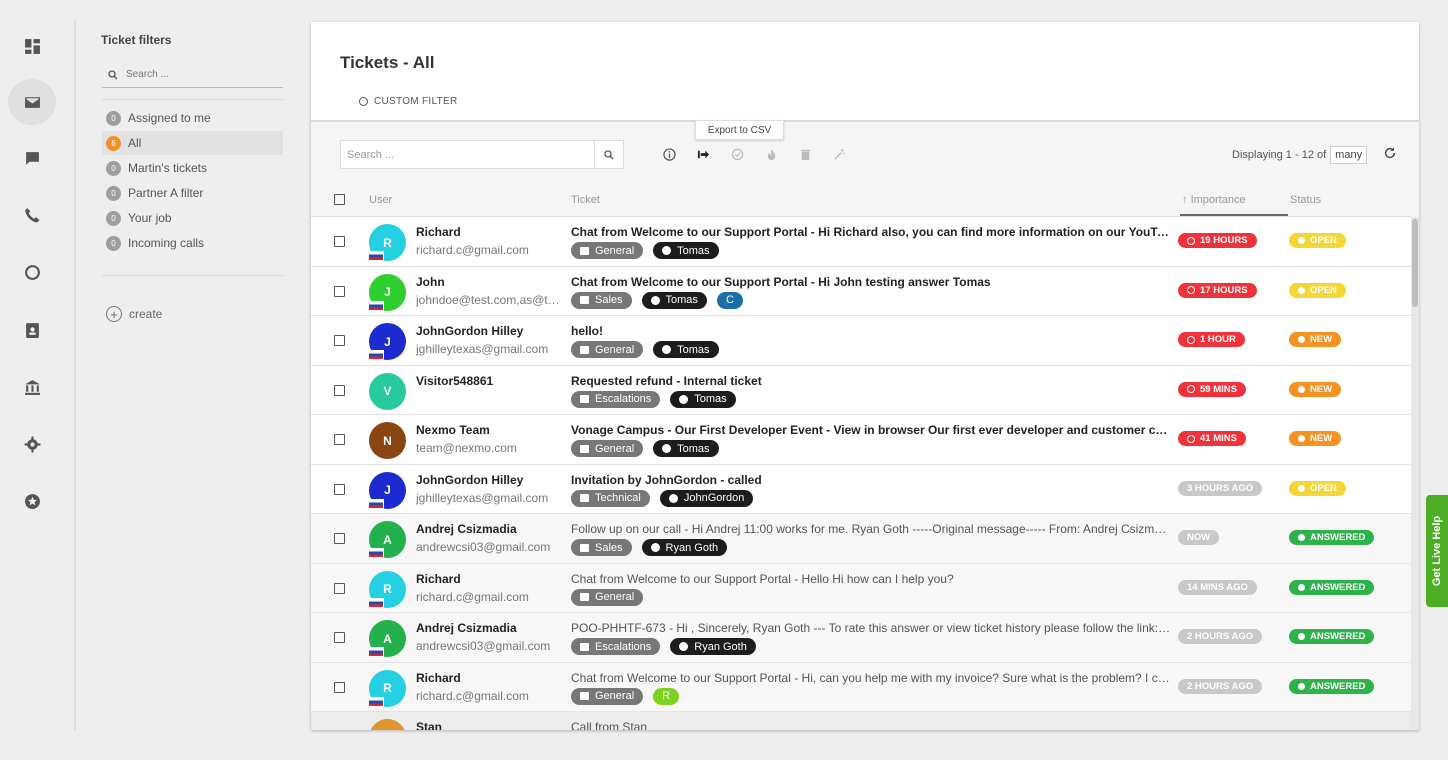 This screenshot has width=1448, height=760. I want to click on dashboard-icon, so click(32, 46).